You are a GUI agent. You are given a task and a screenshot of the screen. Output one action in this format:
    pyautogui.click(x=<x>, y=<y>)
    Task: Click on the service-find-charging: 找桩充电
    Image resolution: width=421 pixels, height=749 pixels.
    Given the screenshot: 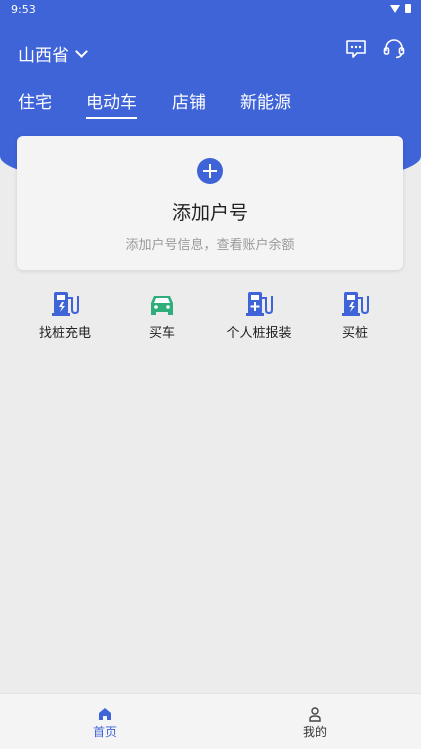 What is the action you would take?
    pyautogui.click(x=65, y=314)
    